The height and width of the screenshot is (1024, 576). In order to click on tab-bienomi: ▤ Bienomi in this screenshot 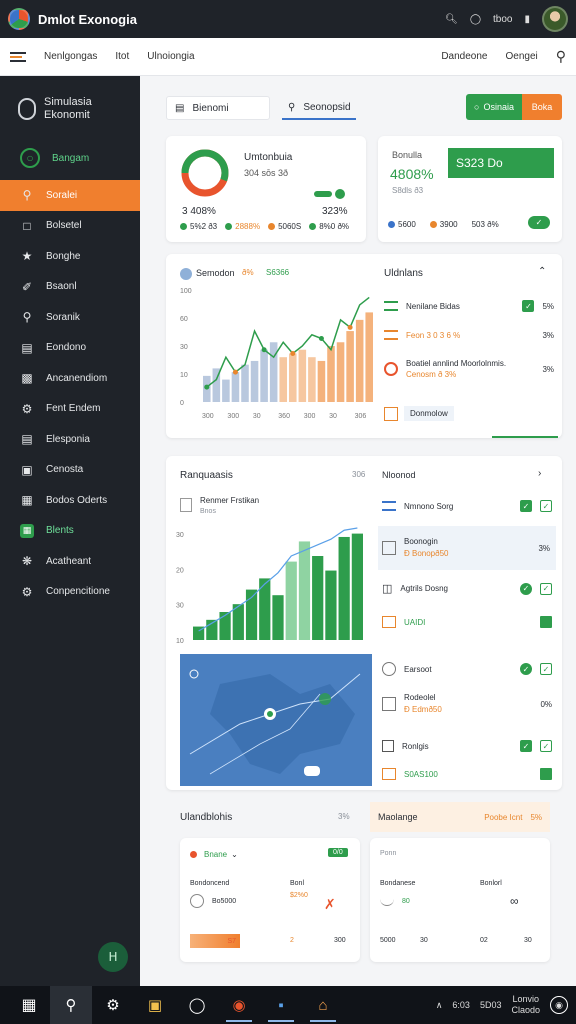, I will do `click(218, 108)`.